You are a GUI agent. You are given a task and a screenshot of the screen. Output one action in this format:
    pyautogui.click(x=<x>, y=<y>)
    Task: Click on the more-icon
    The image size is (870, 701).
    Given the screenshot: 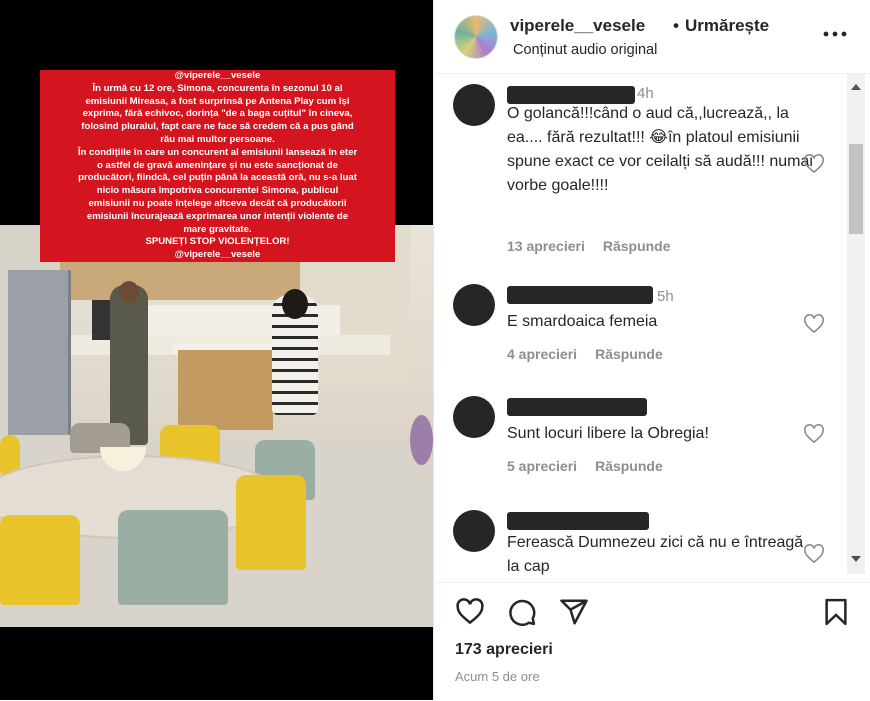 What is the action you would take?
    pyautogui.click(x=835, y=34)
    